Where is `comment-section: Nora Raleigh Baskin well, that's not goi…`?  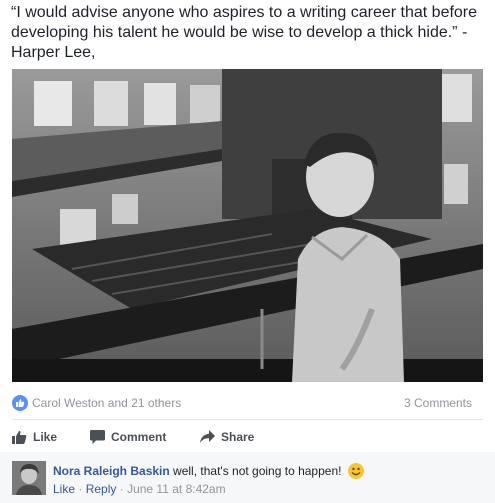
comment-section: Nora Raleigh Baskin well, that's not goi… is located at coordinates (247, 477).